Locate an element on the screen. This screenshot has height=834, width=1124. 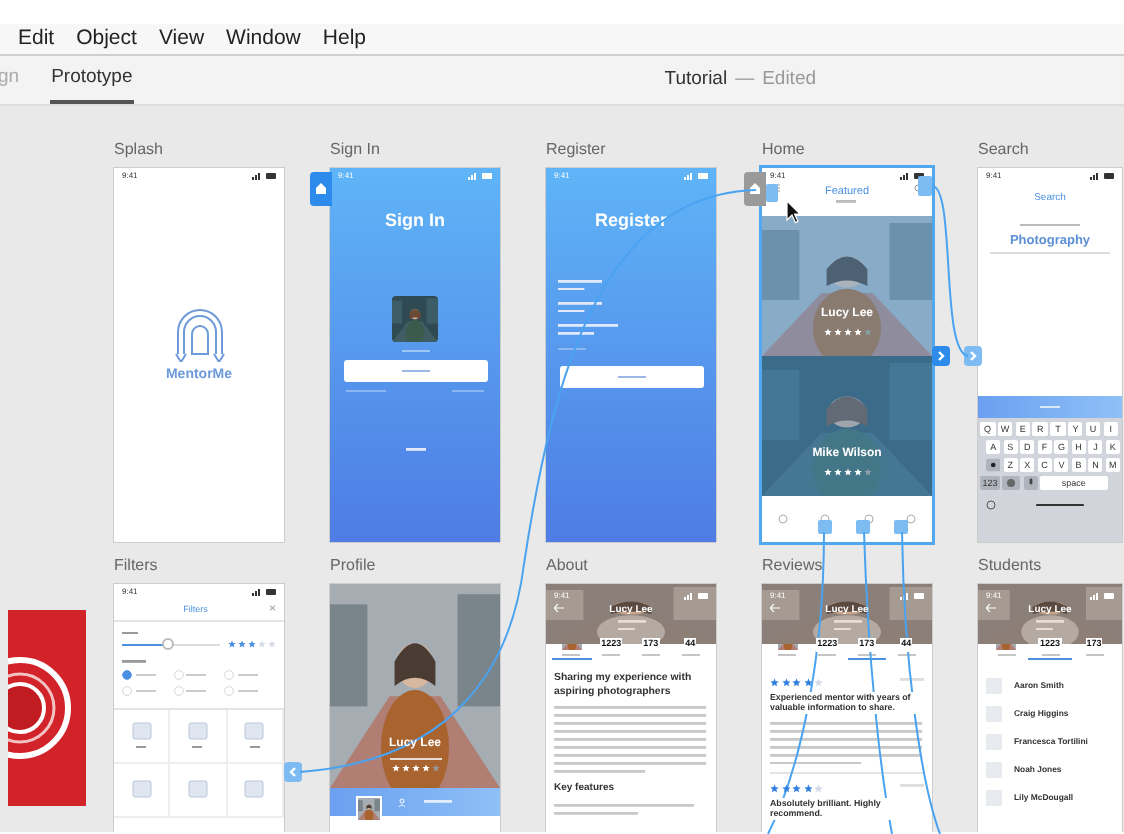
menu-item: View is located at coordinates (181, 39).